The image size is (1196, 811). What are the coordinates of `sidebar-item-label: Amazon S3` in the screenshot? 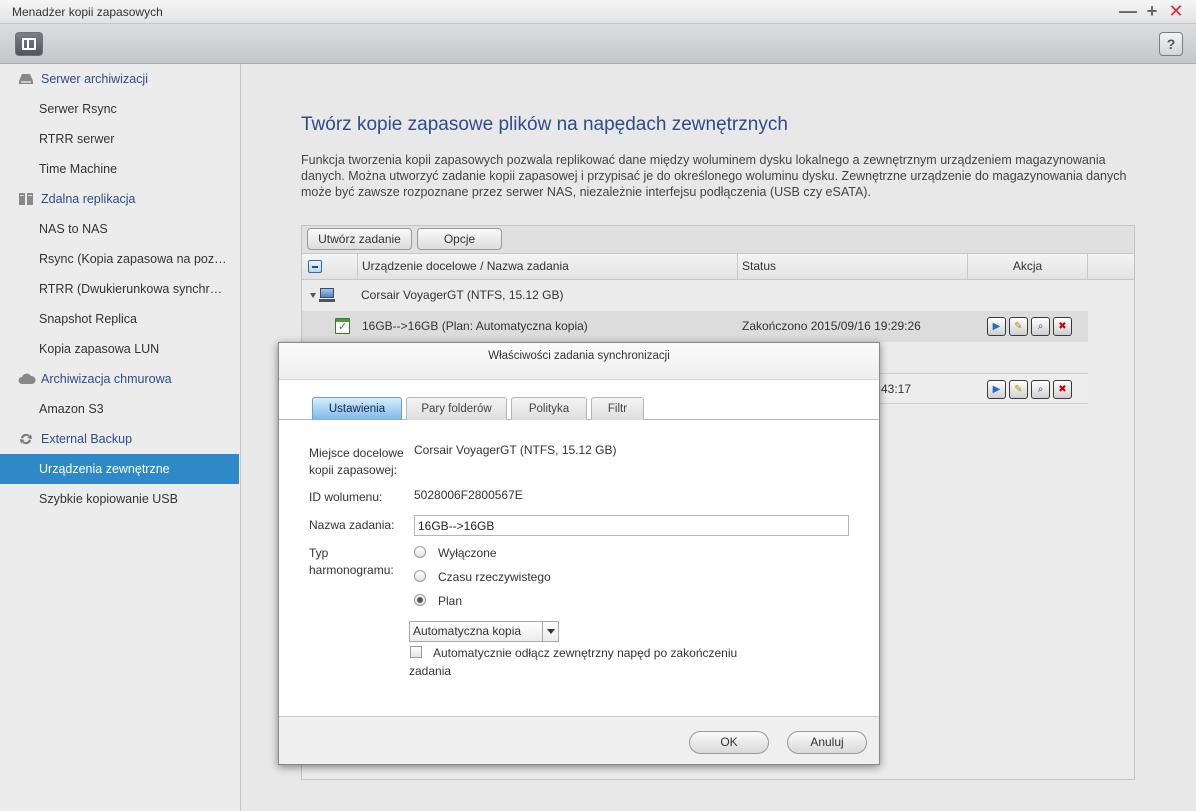 It's located at (71, 409).